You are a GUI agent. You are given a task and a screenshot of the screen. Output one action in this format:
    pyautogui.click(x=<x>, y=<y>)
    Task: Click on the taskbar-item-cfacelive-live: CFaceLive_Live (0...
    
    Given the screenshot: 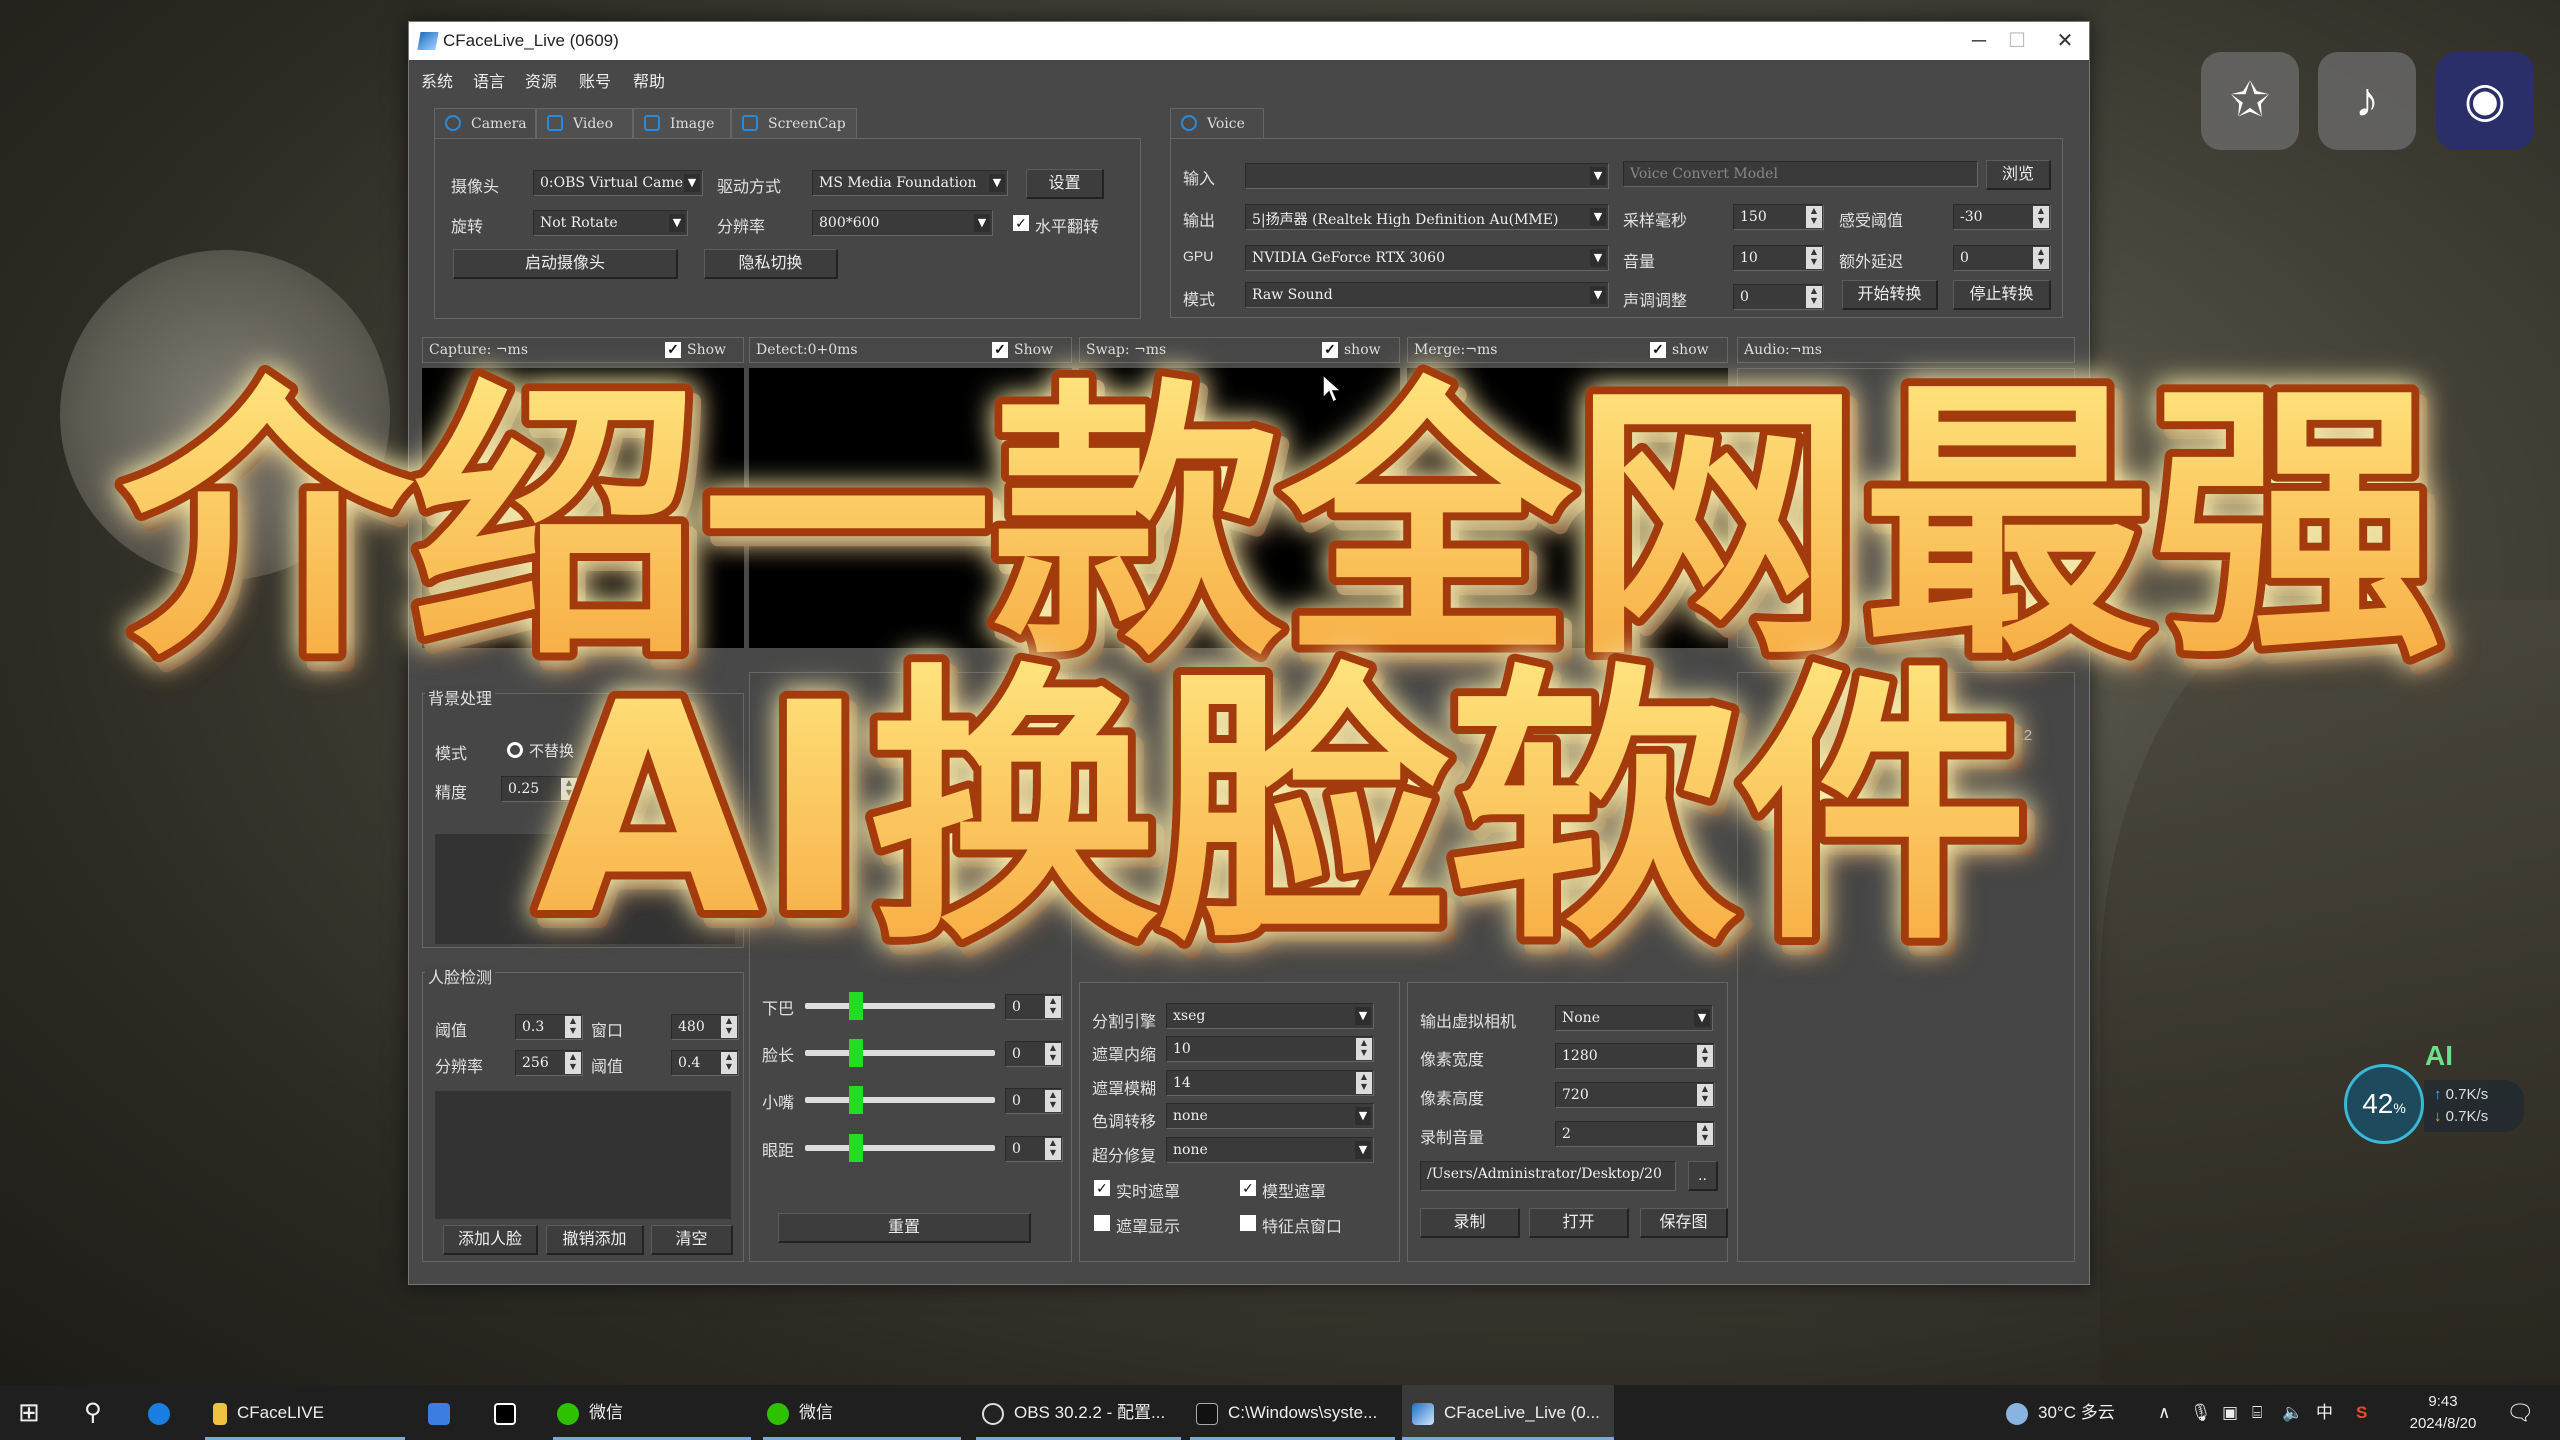 What is the action you would take?
    pyautogui.click(x=1508, y=1412)
    